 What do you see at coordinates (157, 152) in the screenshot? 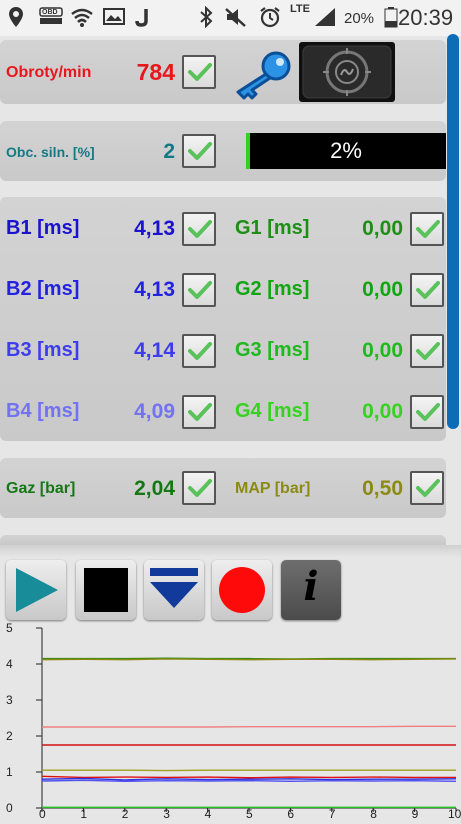
I see `load-value: 2` at bounding box center [157, 152].